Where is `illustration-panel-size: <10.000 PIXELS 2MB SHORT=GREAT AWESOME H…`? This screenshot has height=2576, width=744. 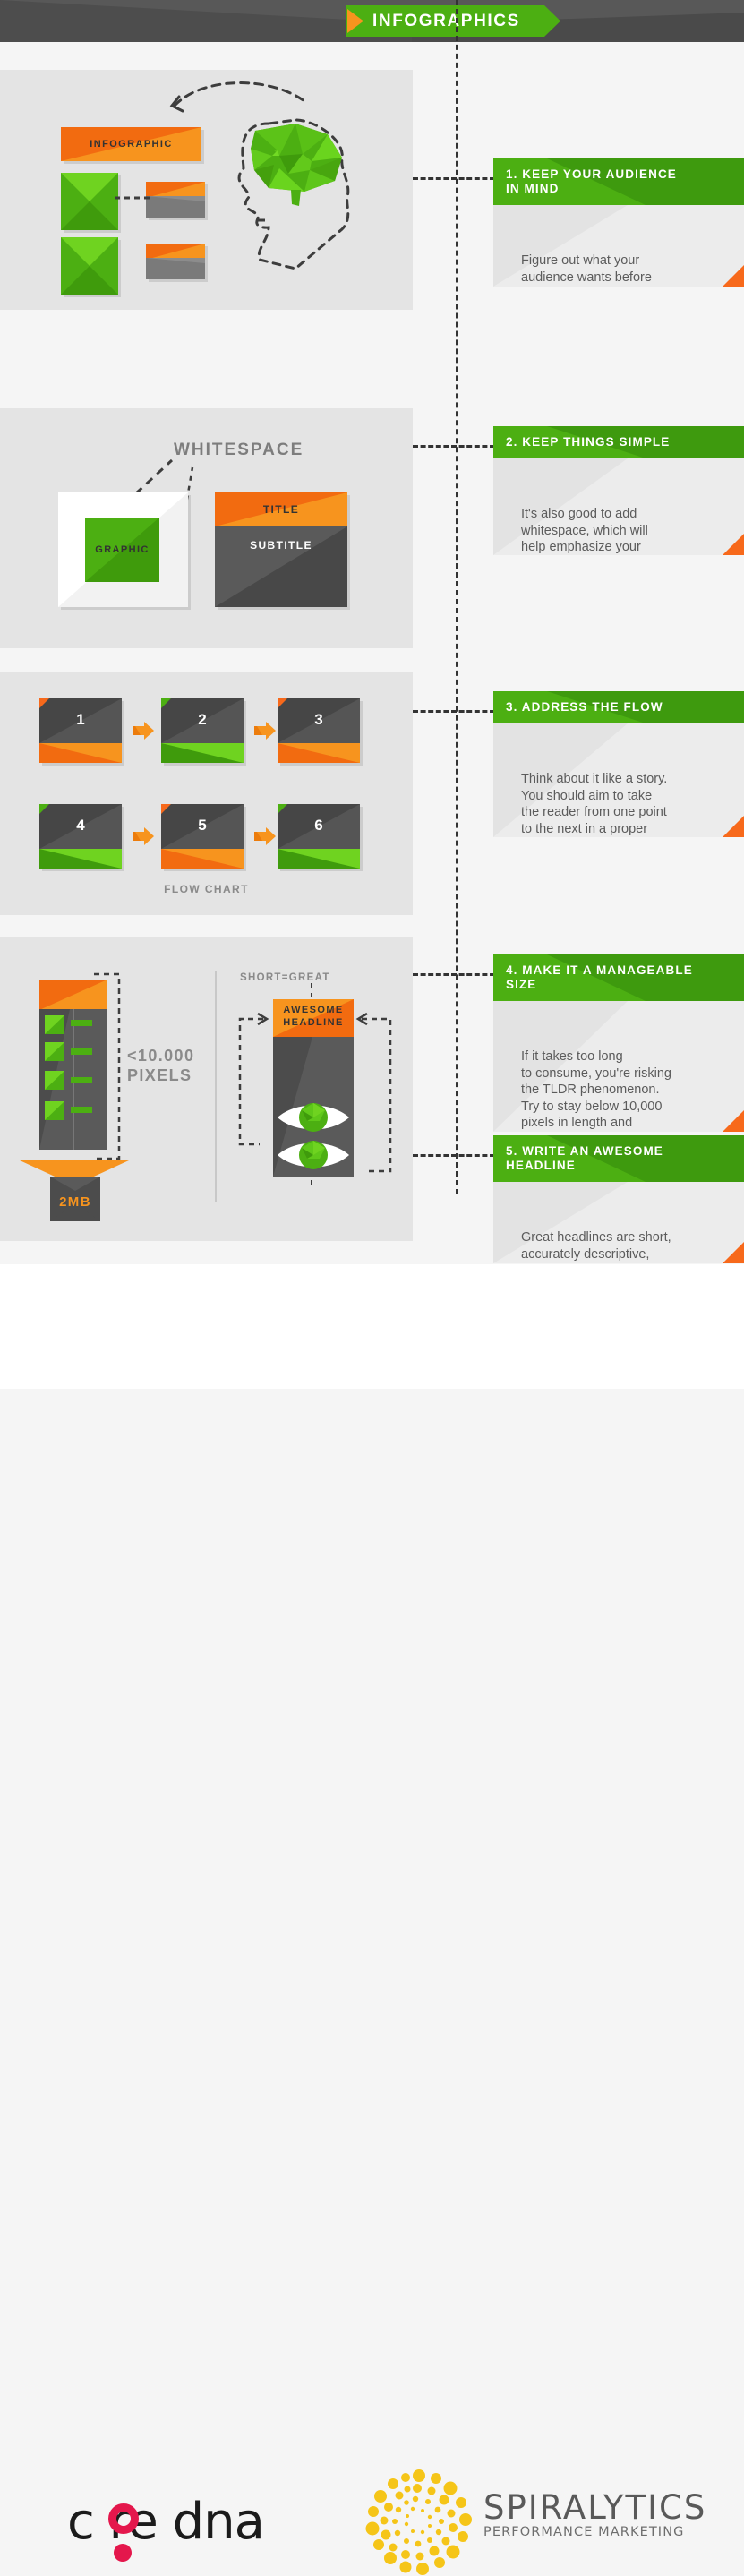
illustration-panel-size: <10.000 PIXELS 2MB SHORT=GREAT AWESOME H… is located at coordinates (206, 1089).